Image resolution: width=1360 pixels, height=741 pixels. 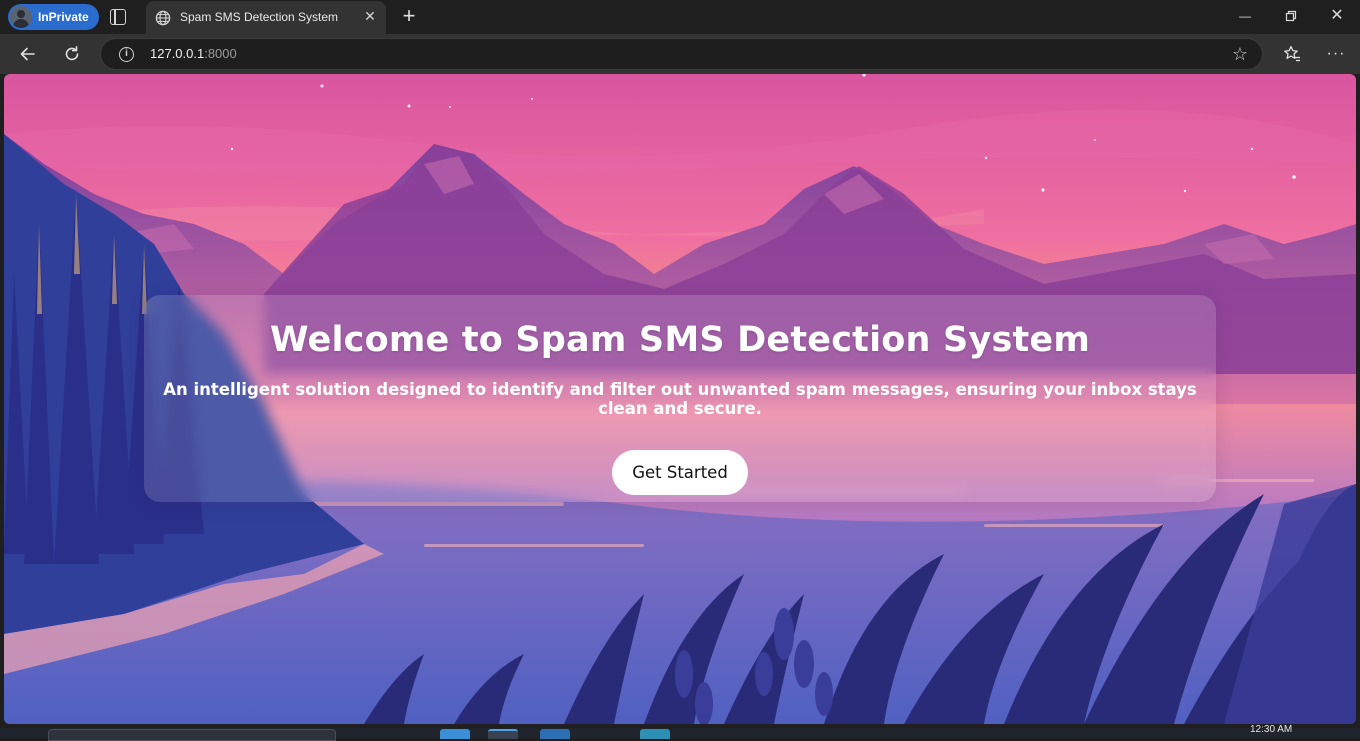 I want to click on taskbar-clock: 12:30 AM, so click(x=1271, y=729).